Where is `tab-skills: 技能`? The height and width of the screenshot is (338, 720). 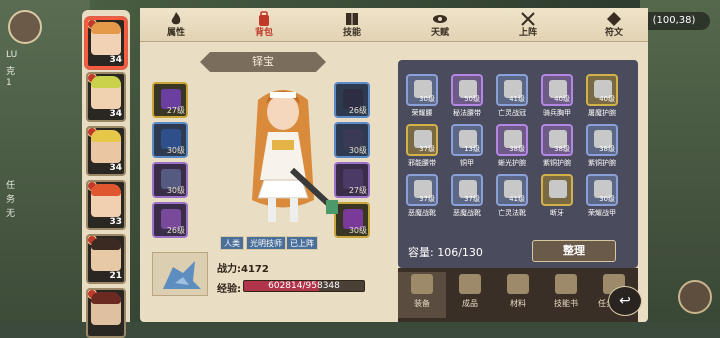 tab-skills: 技能 is located at coordinates (352, 25).